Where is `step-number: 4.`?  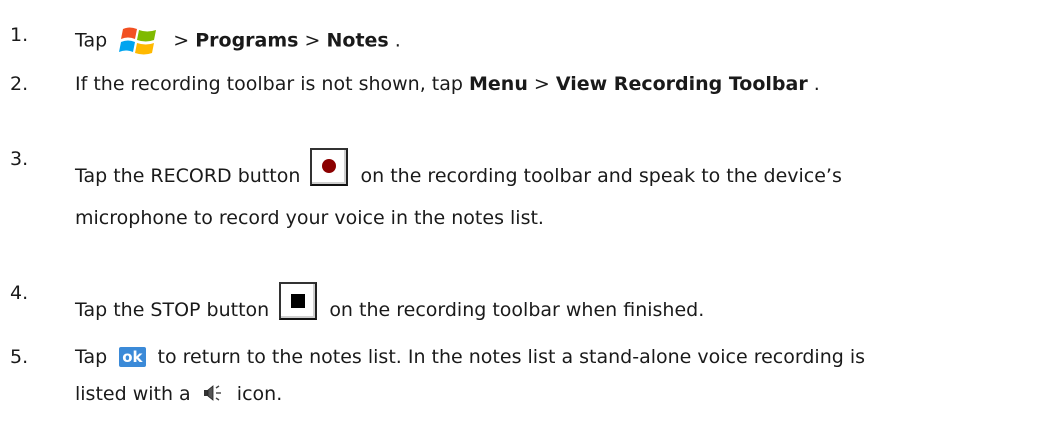 step-number: 4. is located at coordinates (19, 293).